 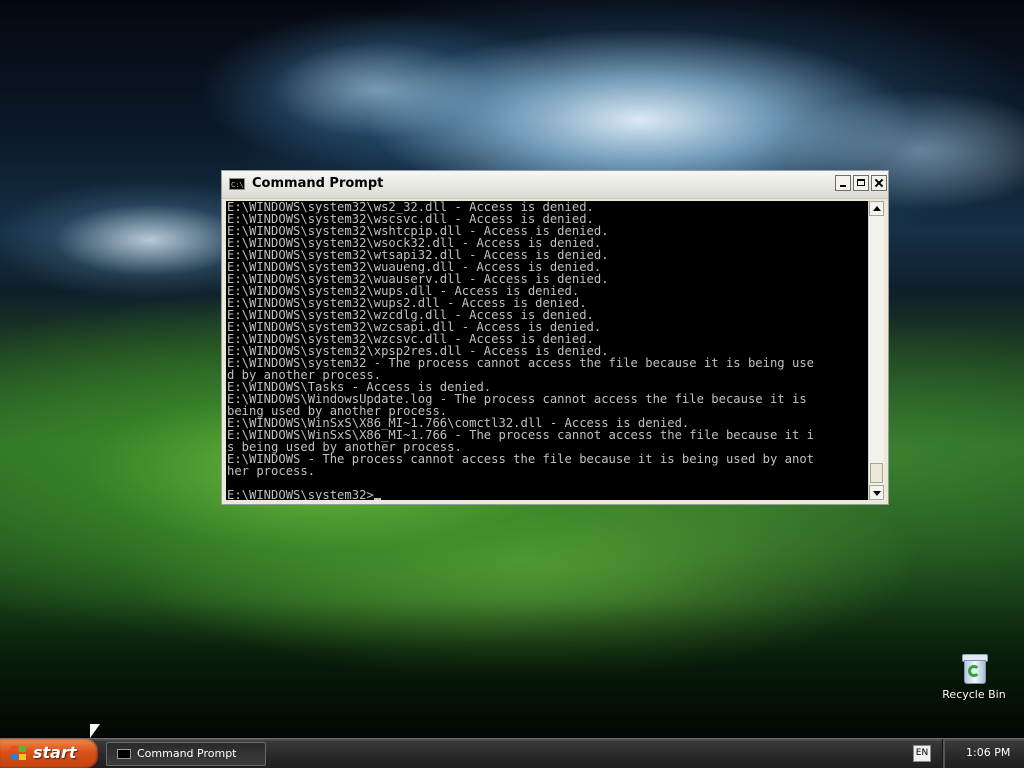 What do you see at coordinates (19, 753) in the screenshot?
I see `windows-logo-icon` at bounding box center [19, 753].